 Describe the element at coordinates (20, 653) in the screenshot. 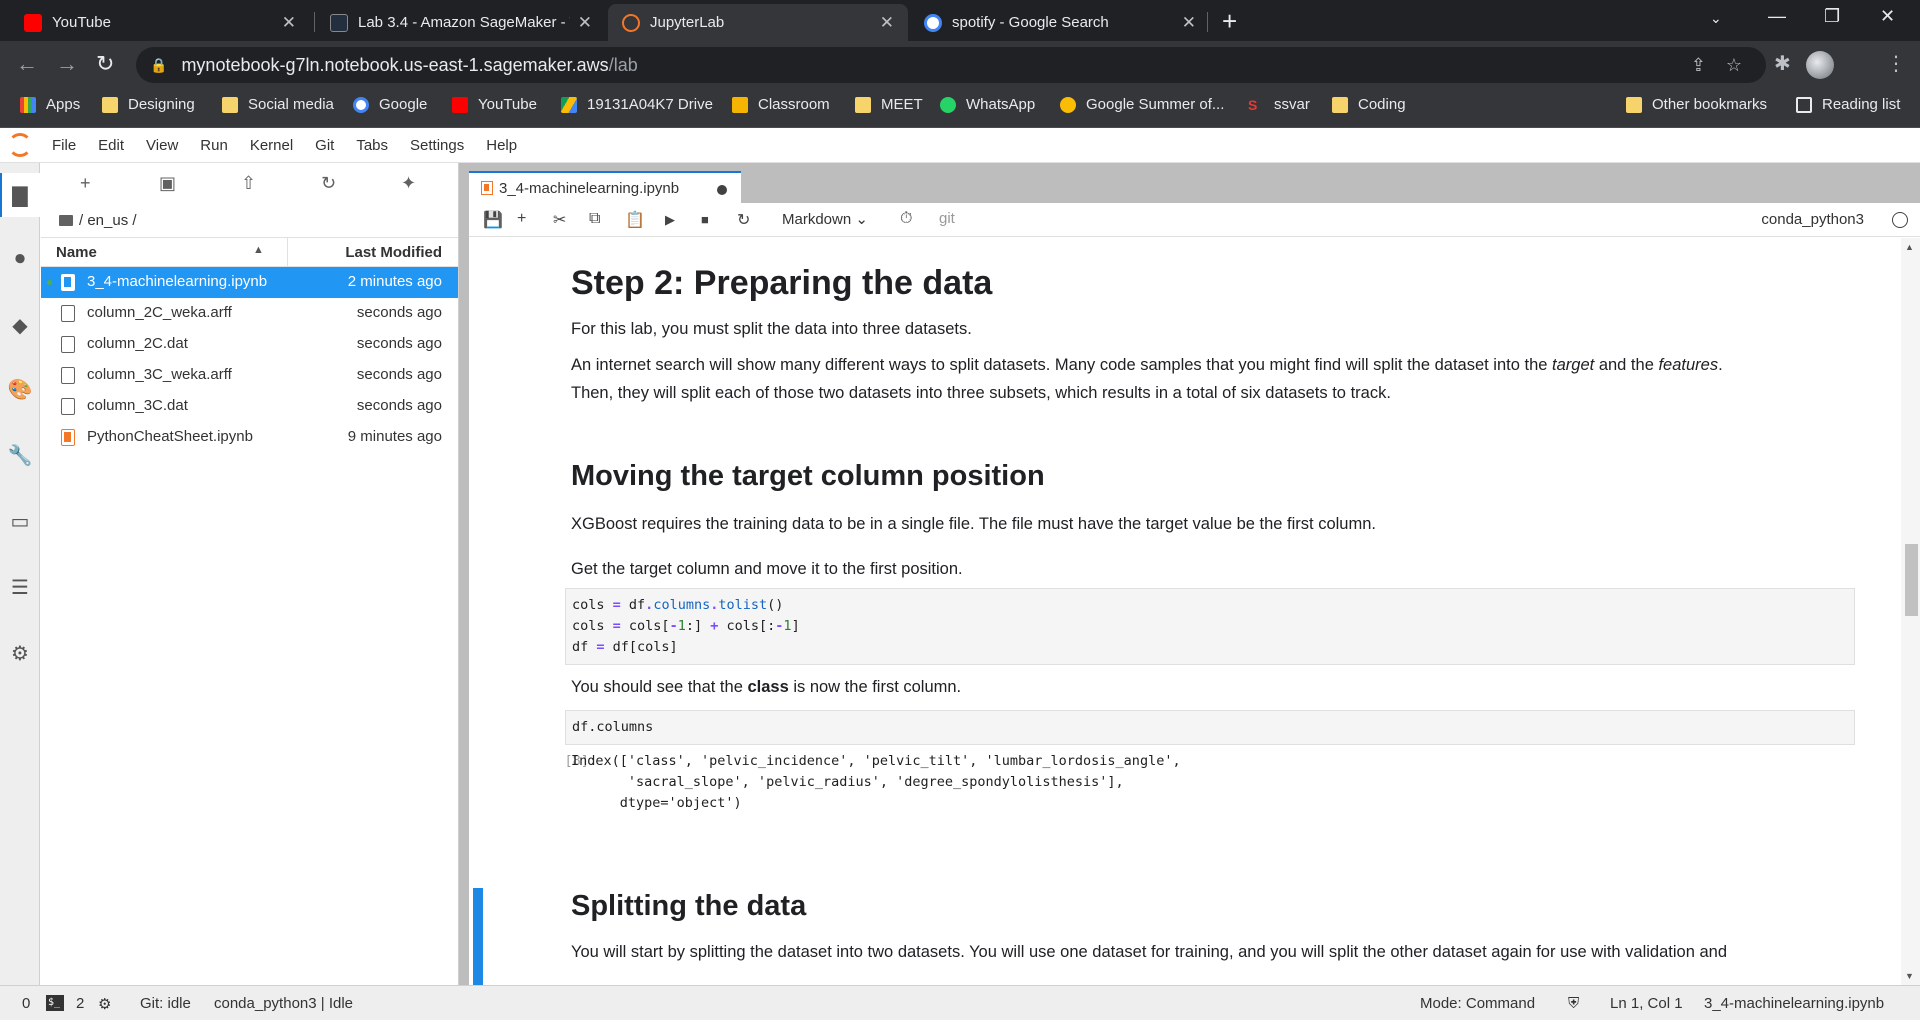

I see `extension-manager-icon: ⚙` at that location.